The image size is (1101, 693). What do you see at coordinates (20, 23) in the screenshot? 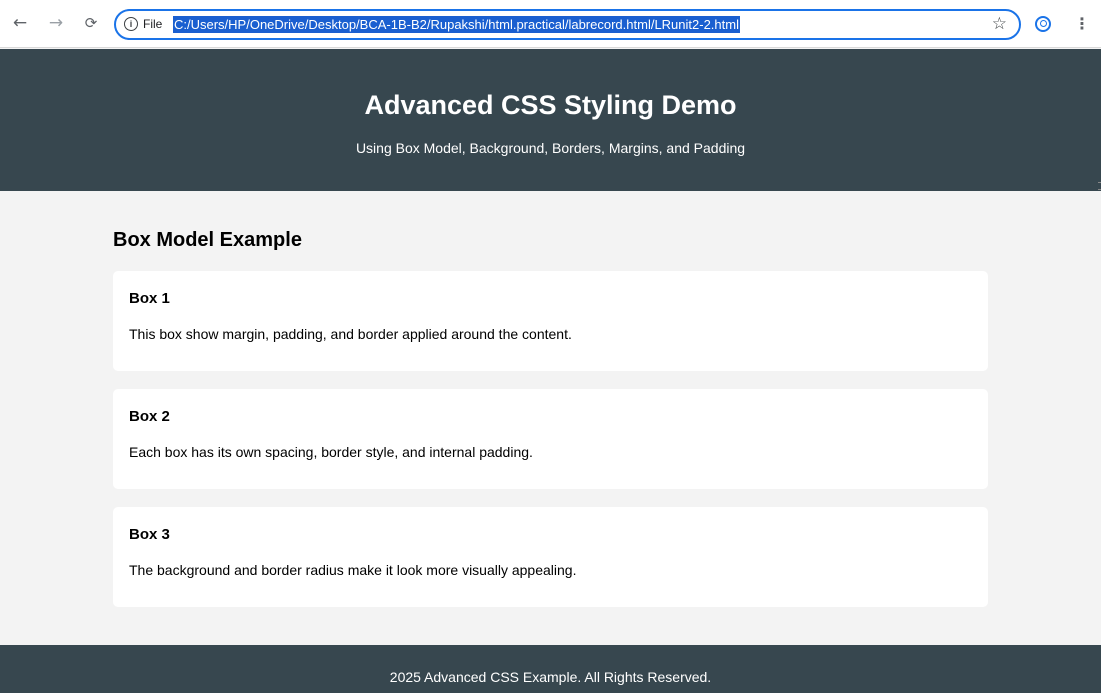
I see `back-arrow-icon: ←` at bounding box center [20, 23].